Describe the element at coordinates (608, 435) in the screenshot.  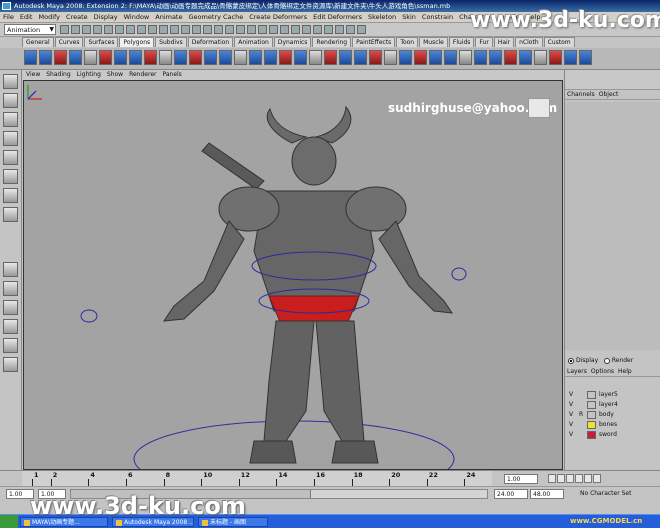
I see `layer-name: sword` at that location.